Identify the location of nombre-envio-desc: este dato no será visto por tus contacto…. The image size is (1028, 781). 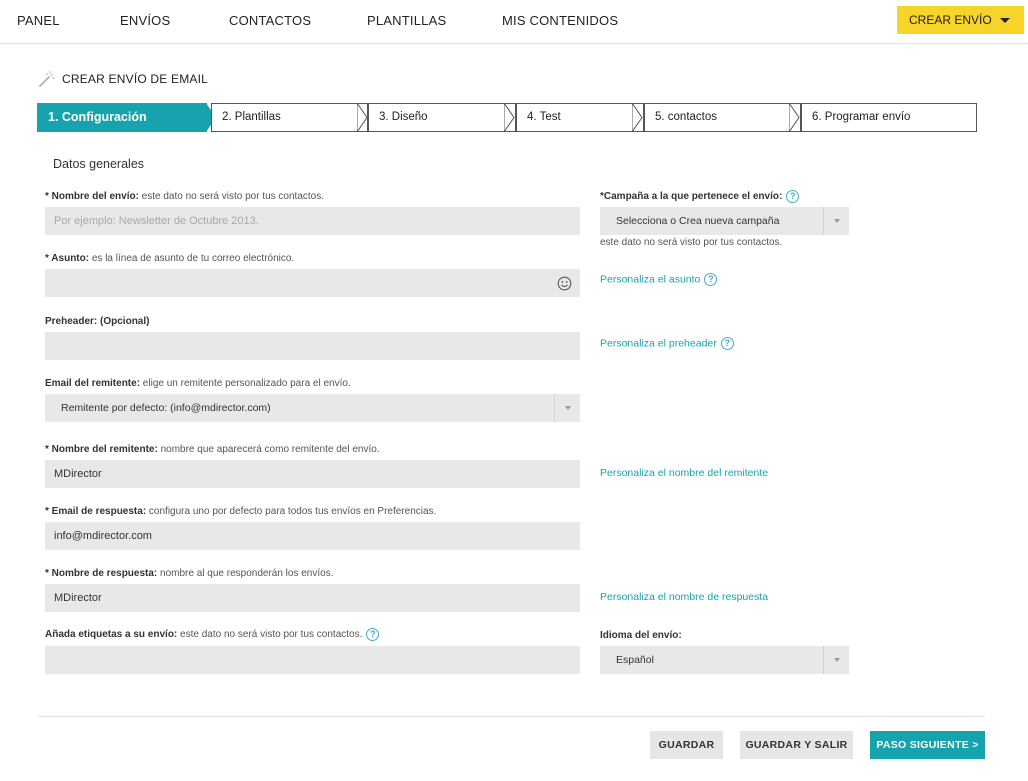
(231, 196).